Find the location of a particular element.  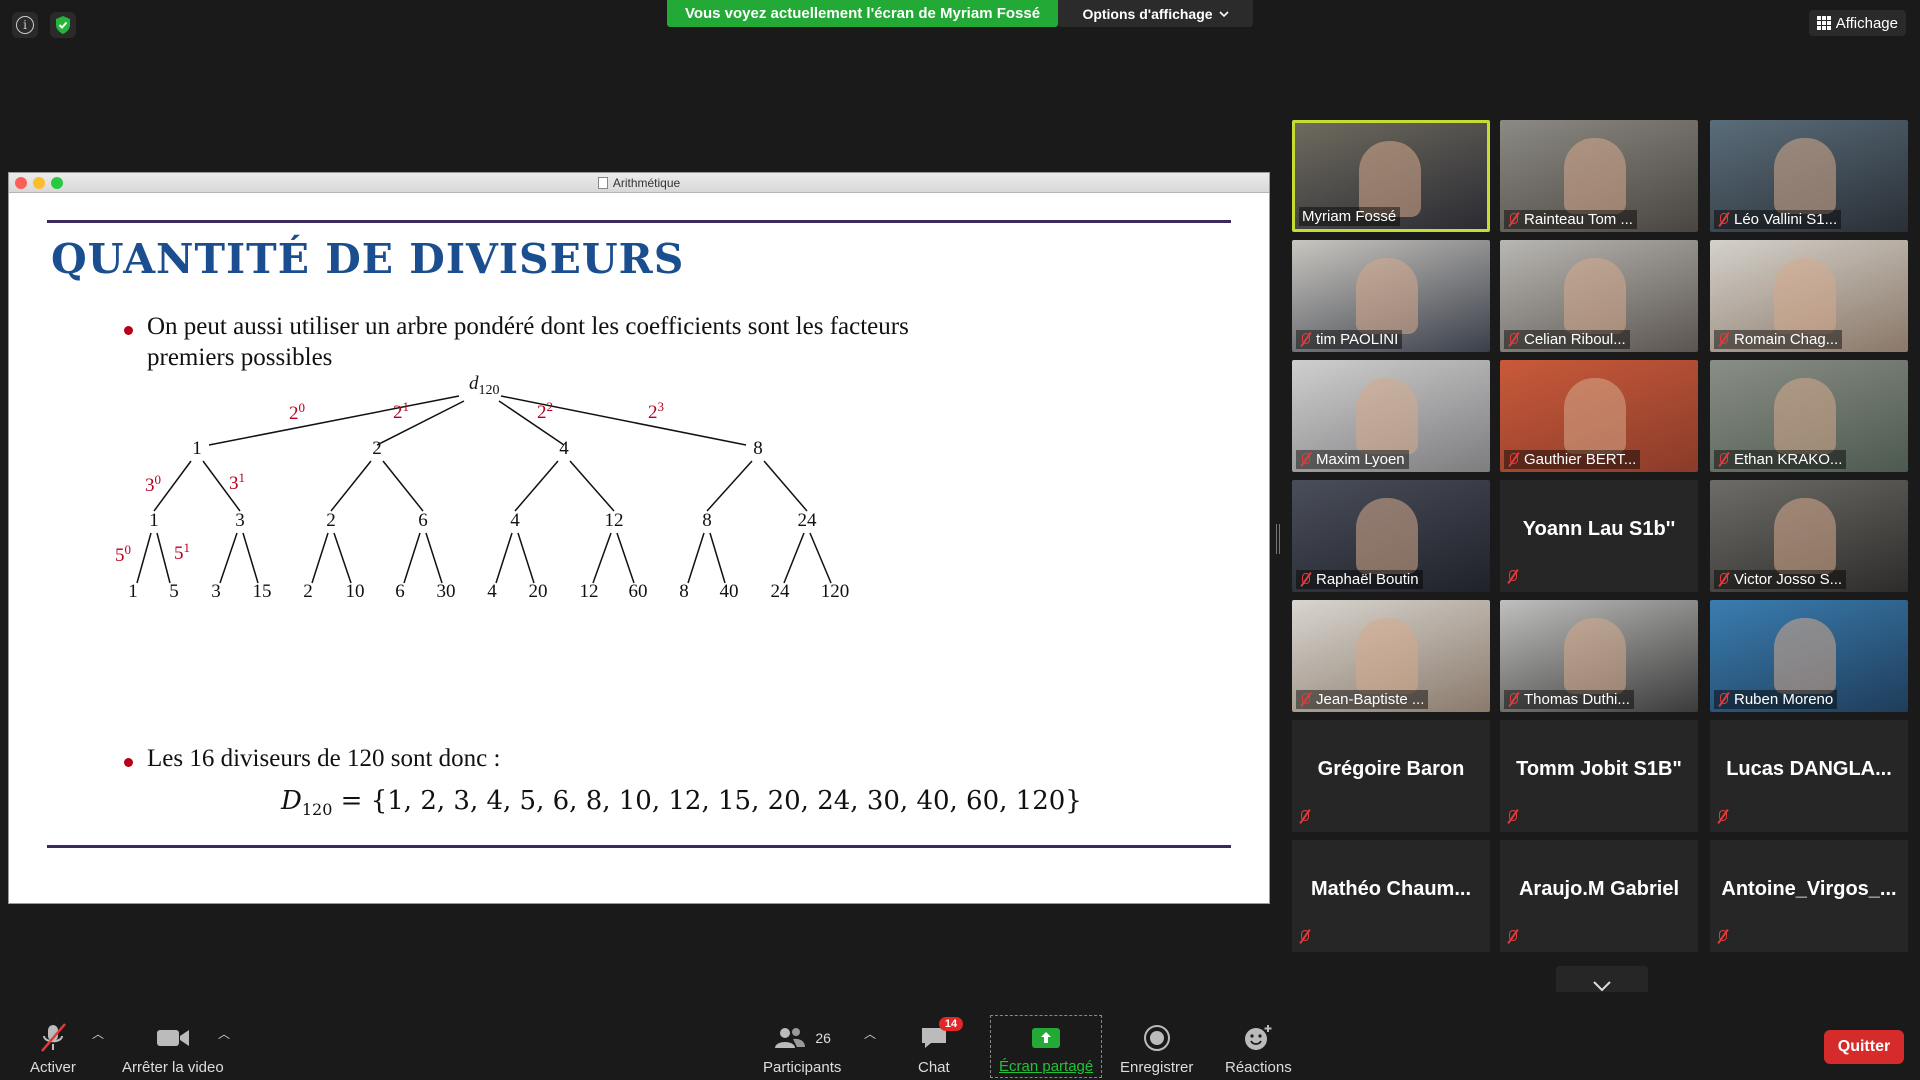

participant-tile: Yoann Lau S1b'' is located at coordinates (1599, 536).